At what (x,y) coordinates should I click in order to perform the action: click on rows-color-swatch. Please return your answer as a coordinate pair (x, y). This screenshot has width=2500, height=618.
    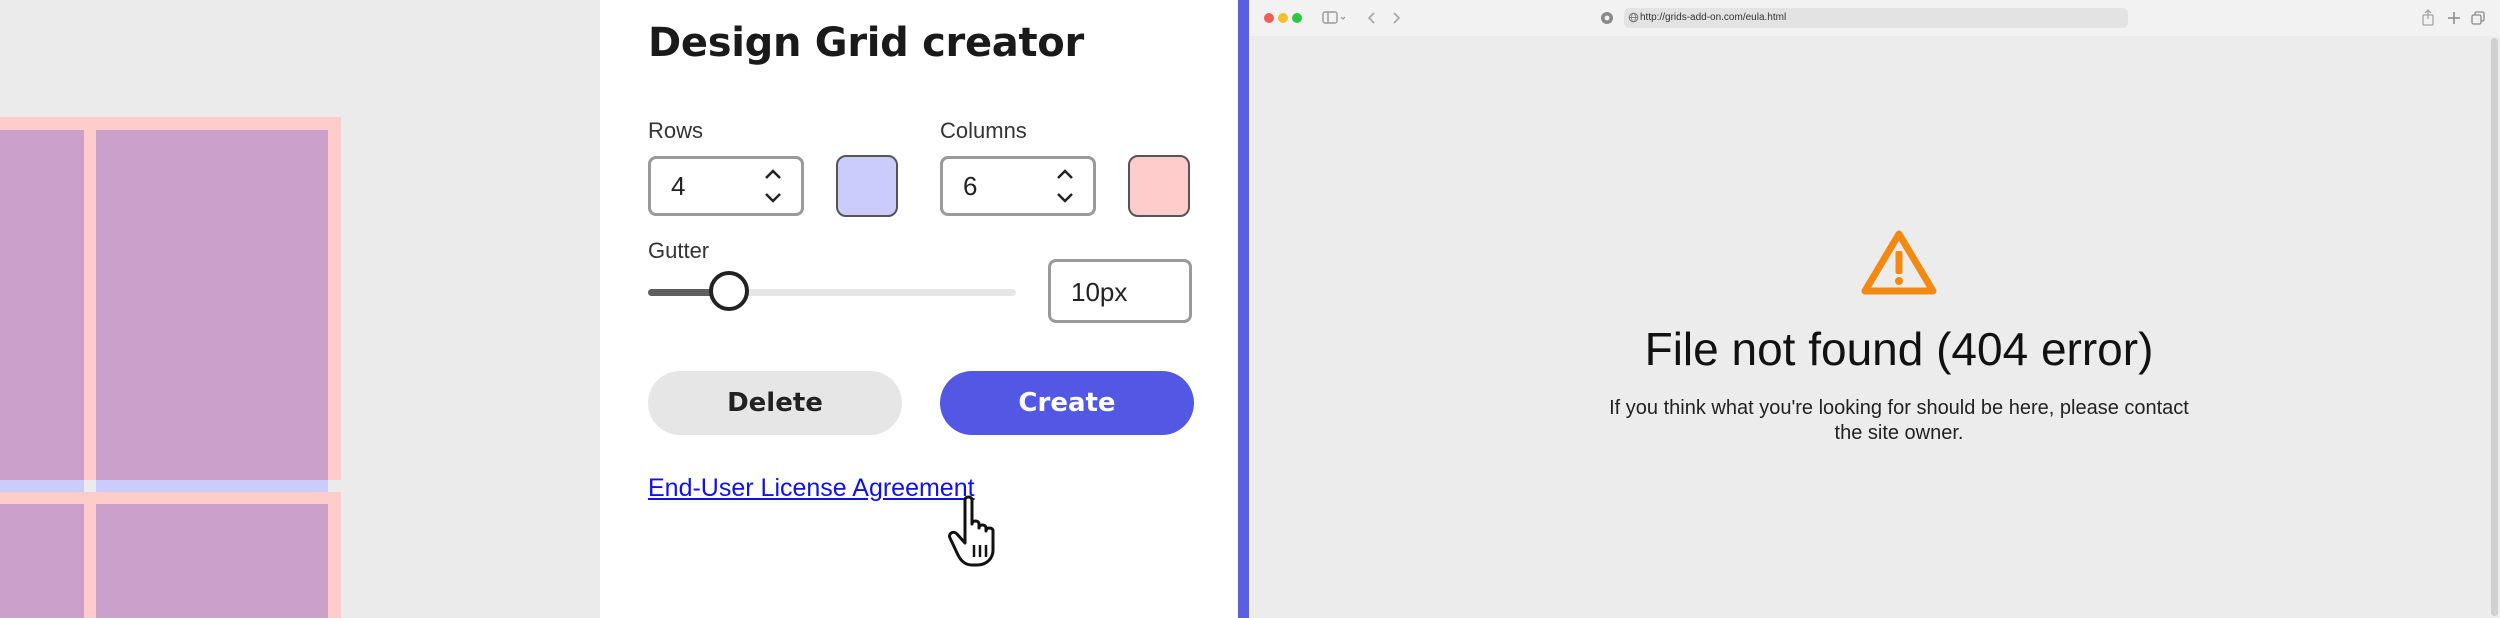
    Looking at the image, I should click on (867, 186).